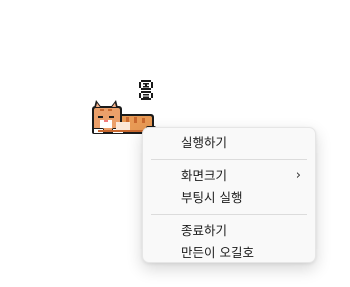 This screenshot has width=350, height=287. Describe the element at coordinates (217, 252) in the screenshot. I see `menu-item-credits-label: 만든이 오길호` at that location.